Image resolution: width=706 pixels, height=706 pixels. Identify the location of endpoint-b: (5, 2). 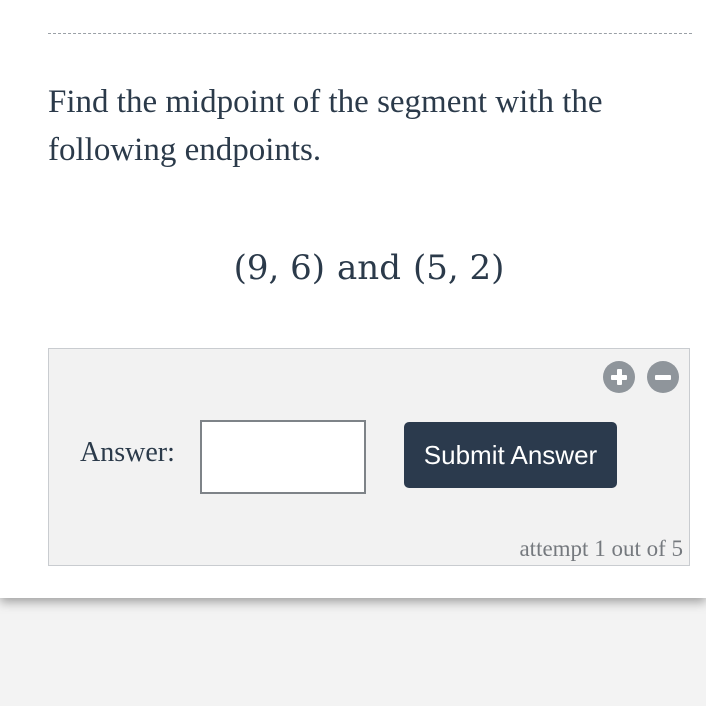
(458, 268).